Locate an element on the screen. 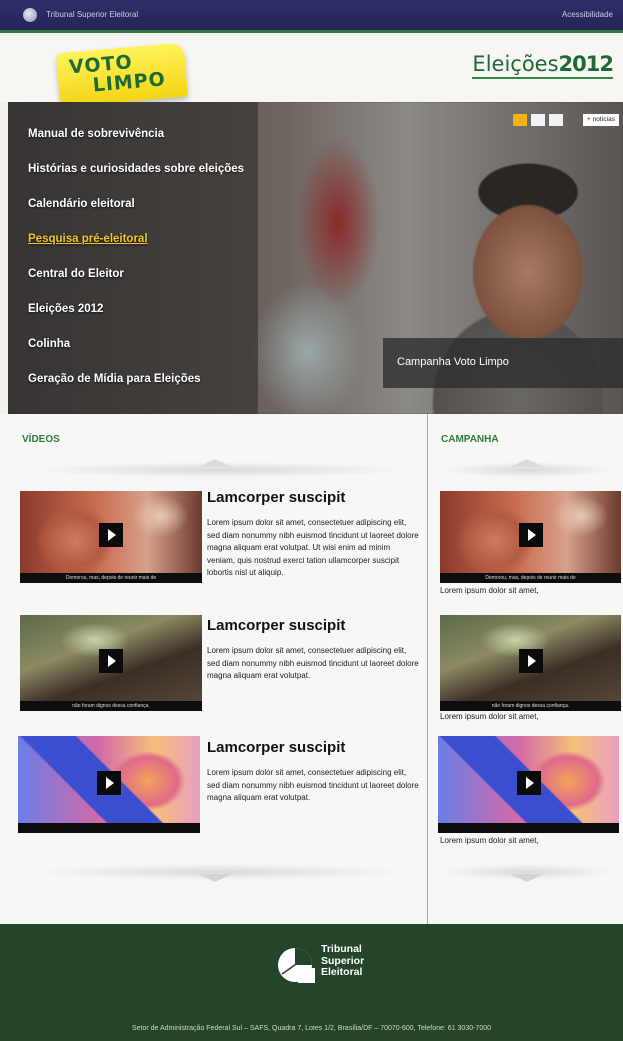 This screenshot has height=1041, width=623. campaign-subtitle: Demorou, mas, depois de reunir mais de is located at coordinates (530, 578).